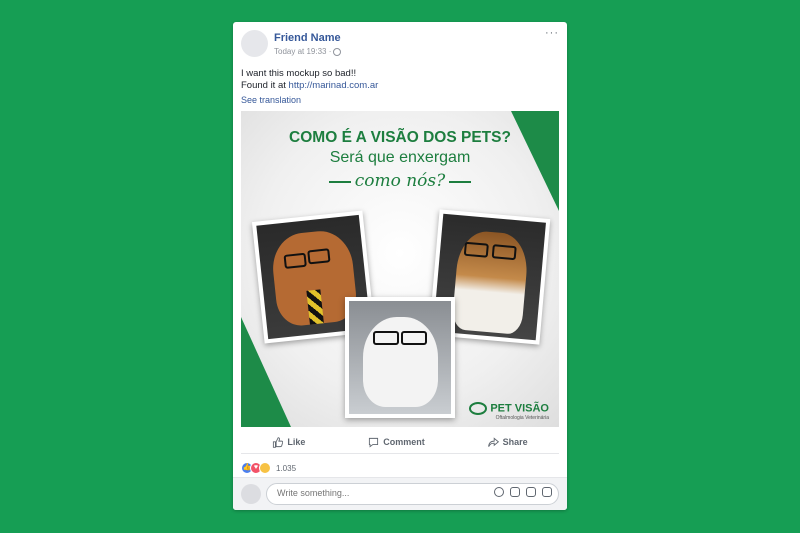 The height and width of the screenshot is (533, 800). I want to click on comment-label: Comment, so click(404, 442).